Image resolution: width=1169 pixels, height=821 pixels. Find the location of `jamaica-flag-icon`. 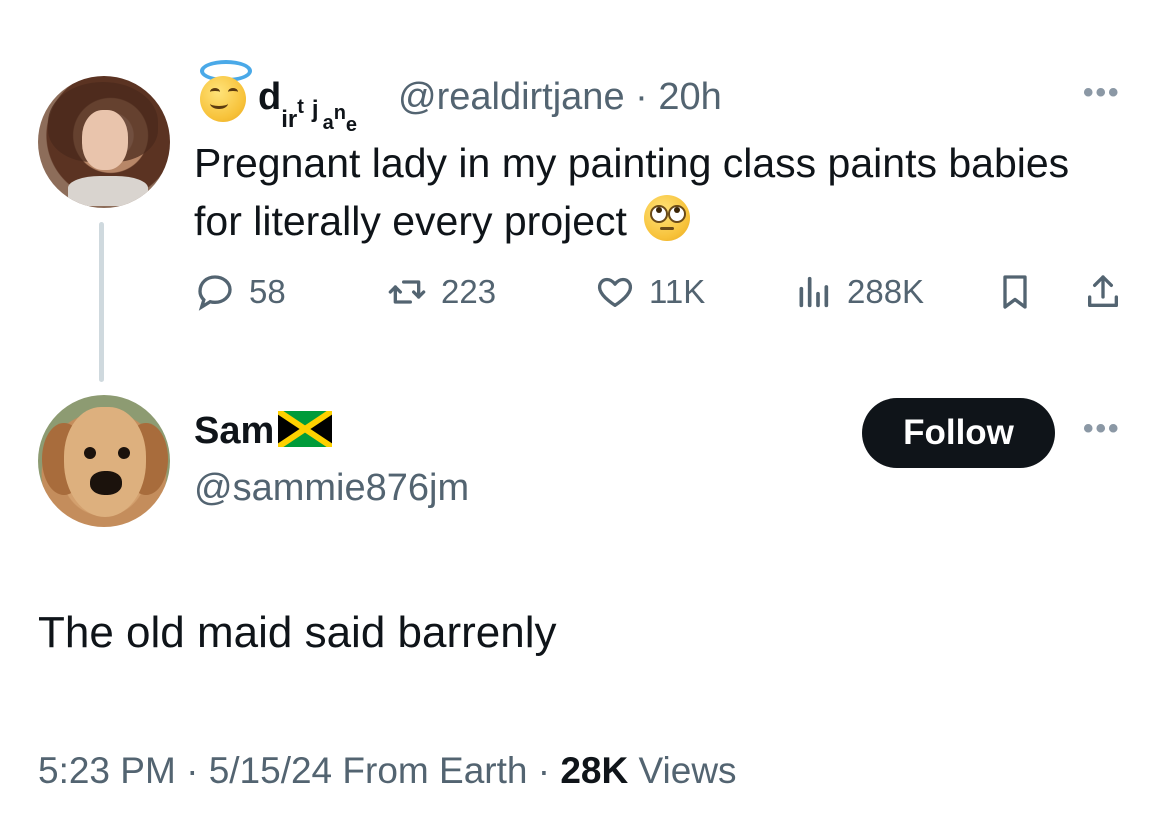

jamaica-flag-icon is located at coordinates (305, 429).